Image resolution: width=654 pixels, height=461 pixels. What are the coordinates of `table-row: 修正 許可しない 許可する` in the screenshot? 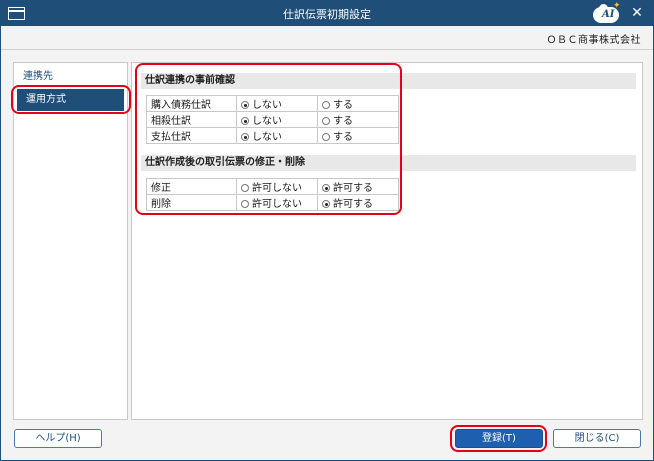 It's located at (272, 186).